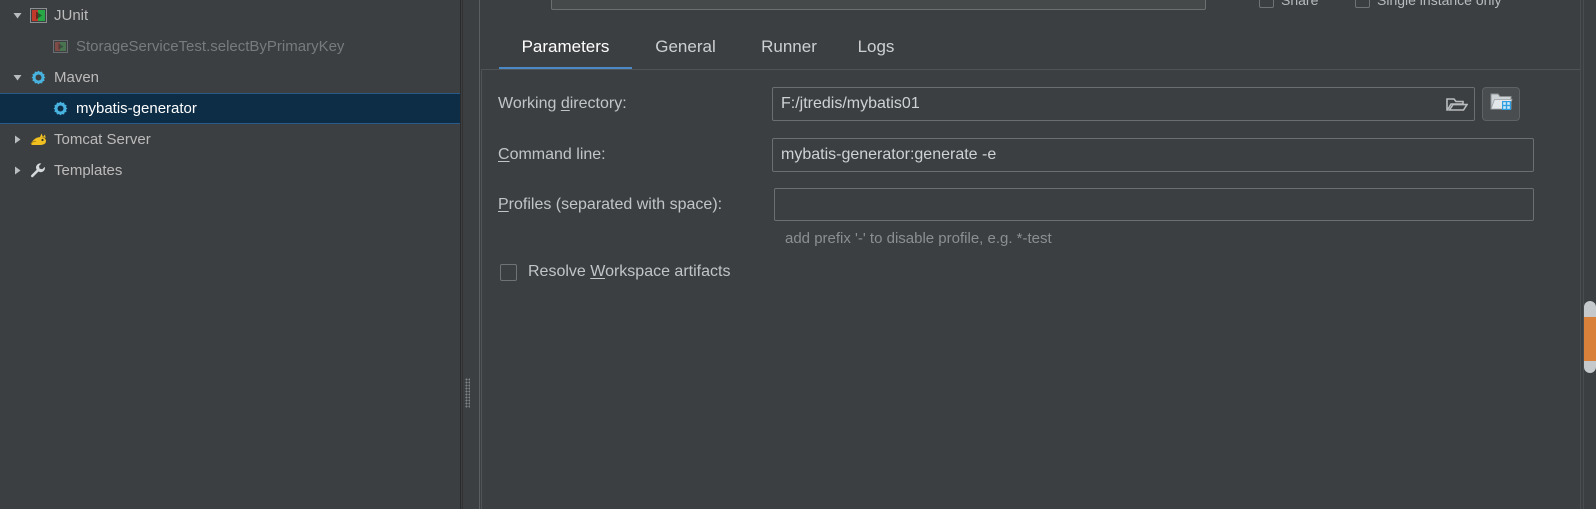 The height and width of the screenshot is (509, 1596). What do you see at coordinates (629, 271) in the screenshot?
I see `resolve-workspace-artifacts-label: Resolve Workspace artifacts` at bounding box center [629, 271].